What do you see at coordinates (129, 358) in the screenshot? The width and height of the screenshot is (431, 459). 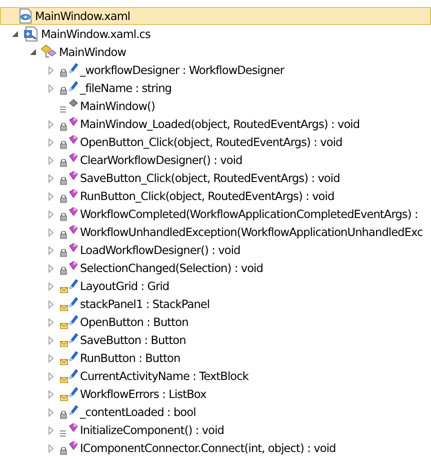 I see `member-label: RunButton : Button` at bounding box center [129, 358].